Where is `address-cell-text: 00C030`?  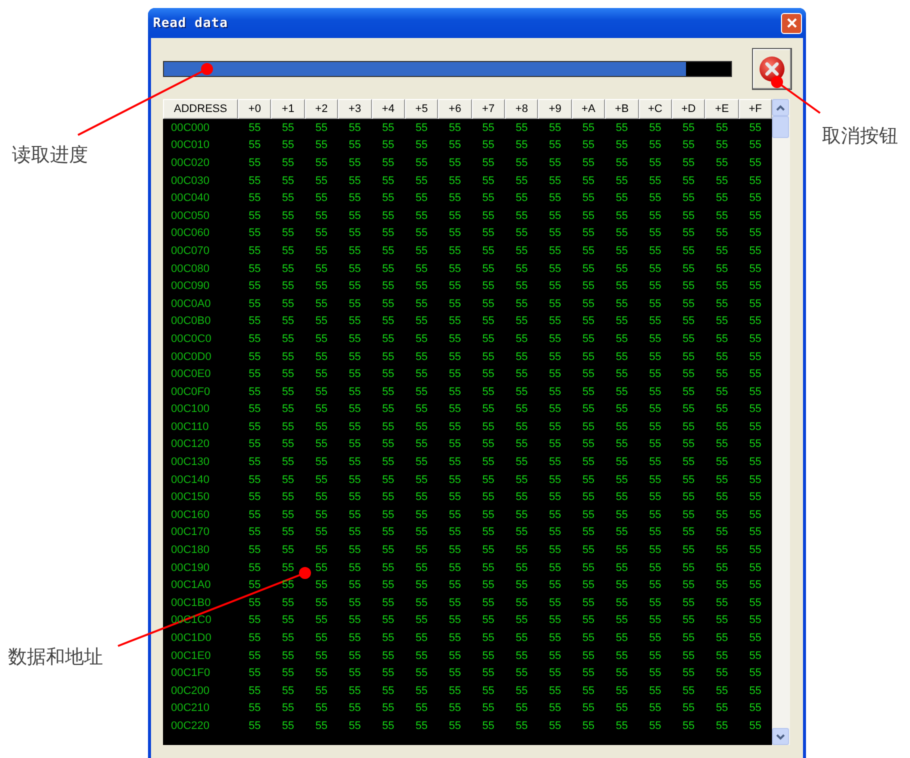
address-cell-text: 00C030 is located at coordinates (190, 181).